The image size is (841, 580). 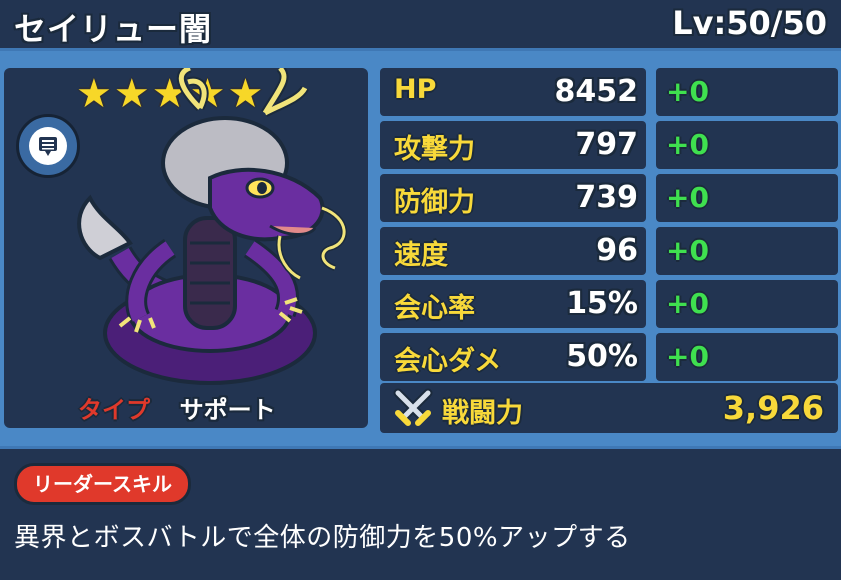 What do you see at coordinates (448, 361) in the screenshot?
I see `stat-label: 会心ダメ` at bounding box center [448, 361].